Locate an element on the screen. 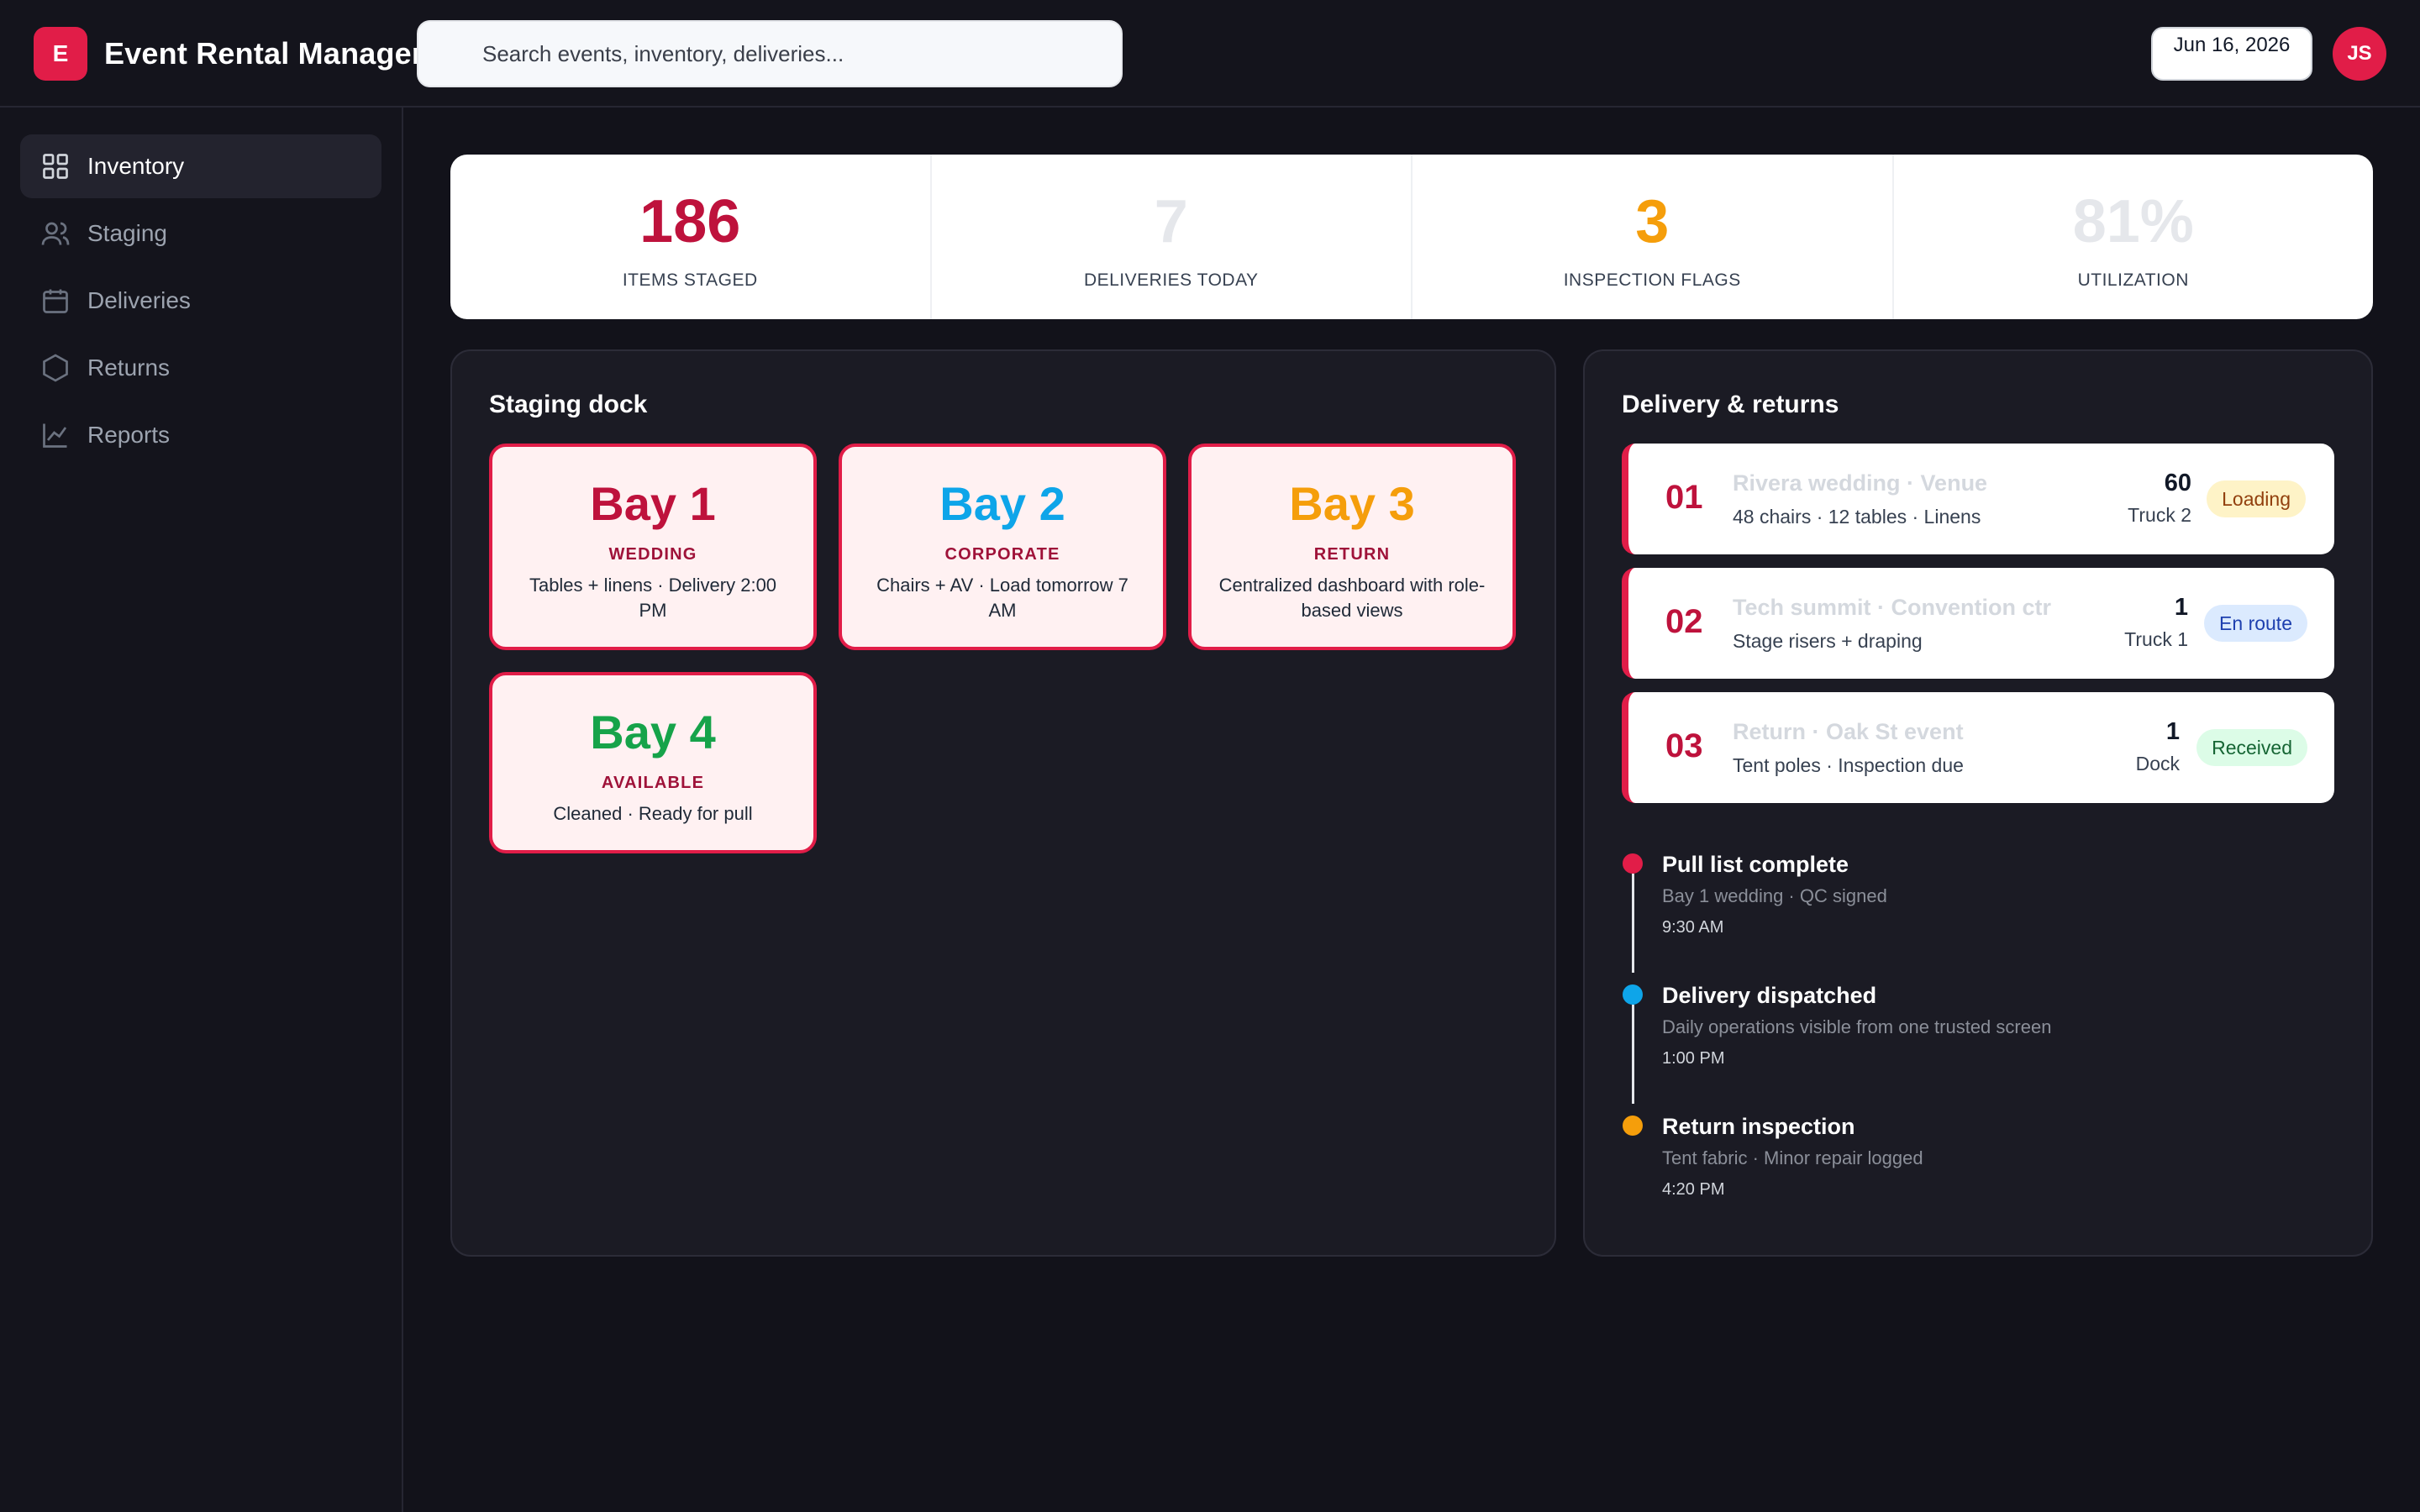 This screenshot has height=1512, width=2420. delivery-number: 02 is located at coordinates (1684, 621).